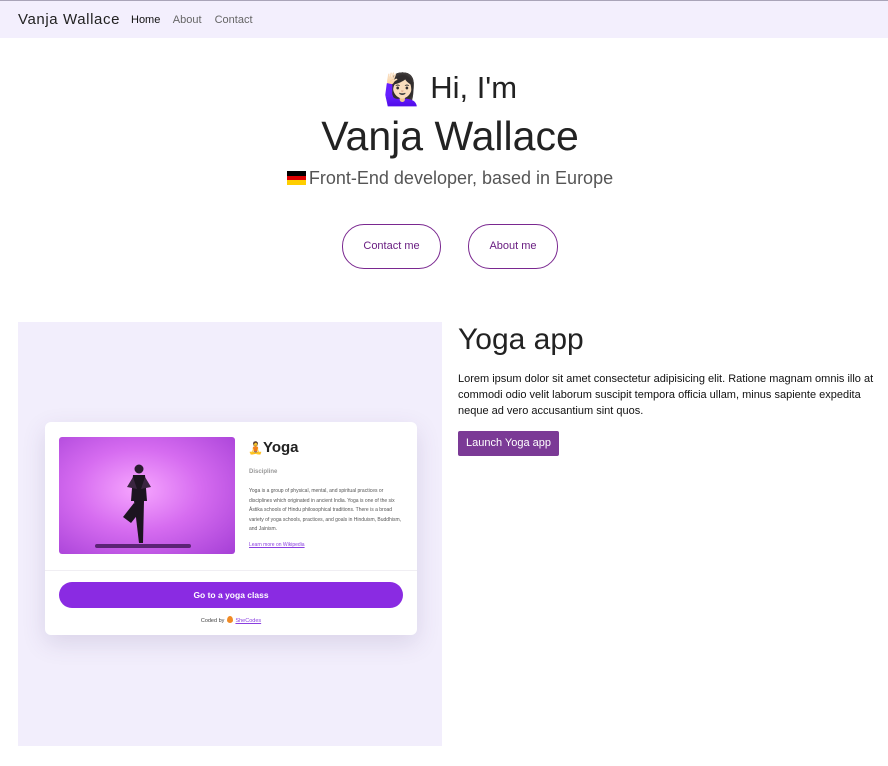 This screenshot has width=888, height=766. Describe the element at coordinates (296, 178) in the screenshot. I see `germany-flag-icon` at that location.